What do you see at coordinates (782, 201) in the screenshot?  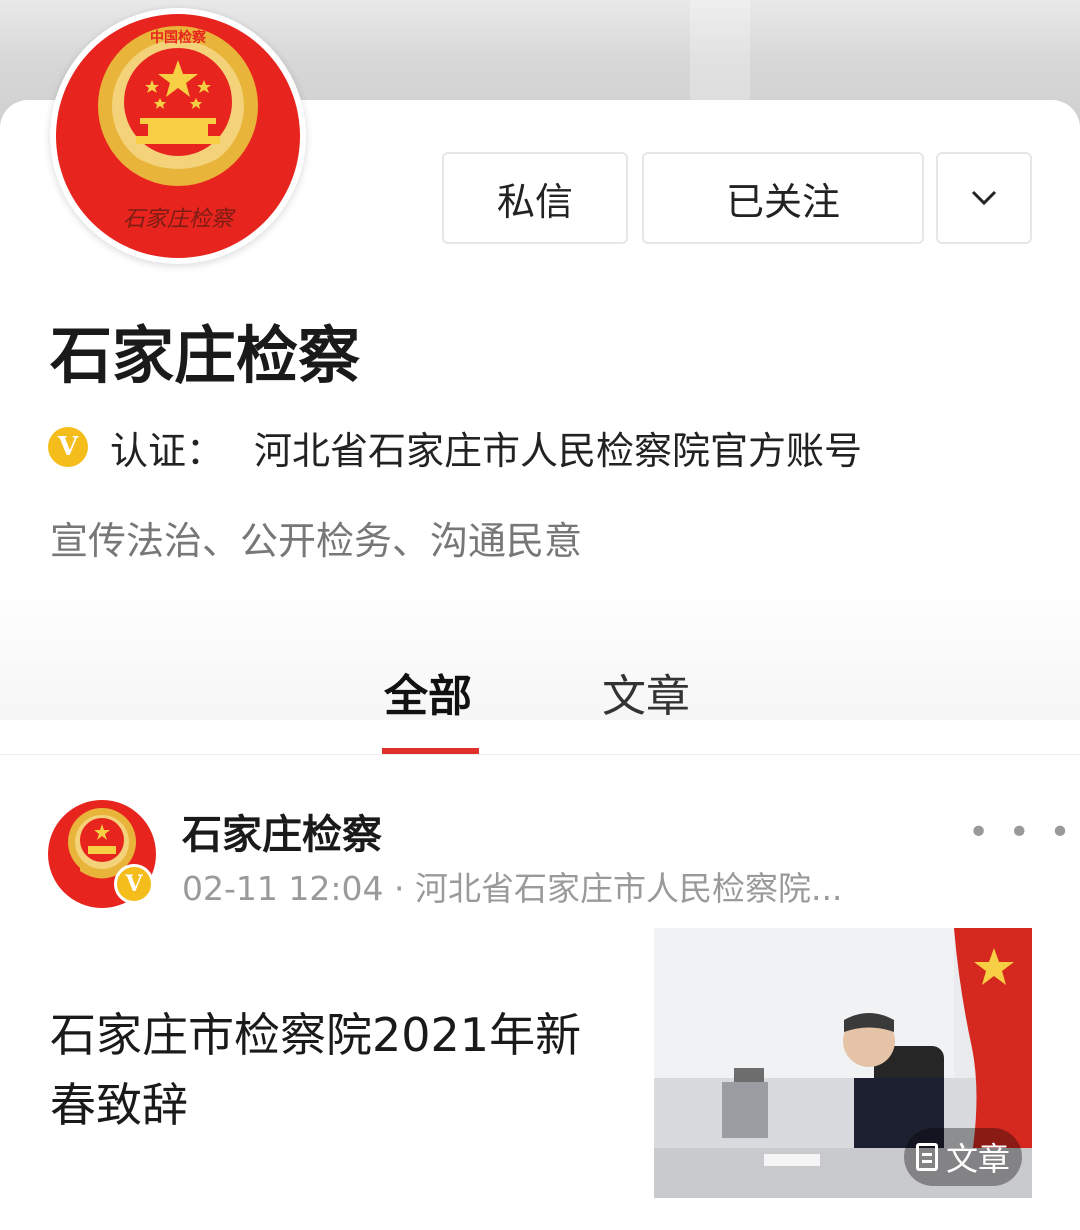 I see `following-button-label: 已关注` at bounding box center [782, 201].